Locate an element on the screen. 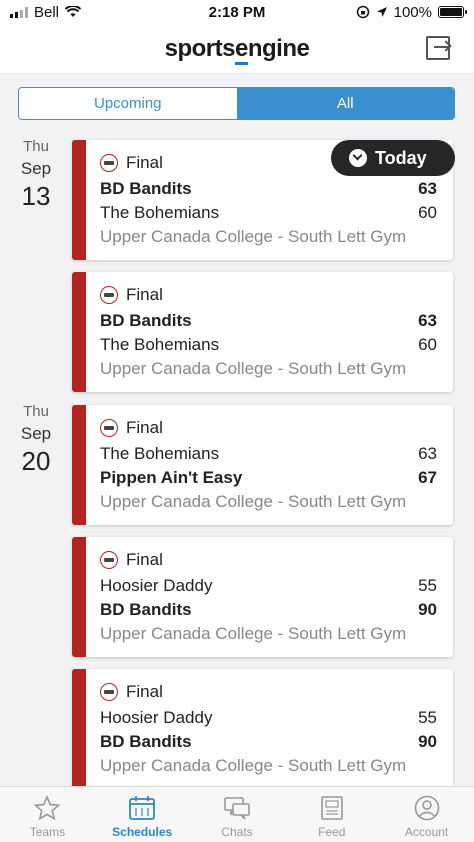 The image size is (474, 842). date-header: Thu Sep 20 is located at coordinates (36, 440).